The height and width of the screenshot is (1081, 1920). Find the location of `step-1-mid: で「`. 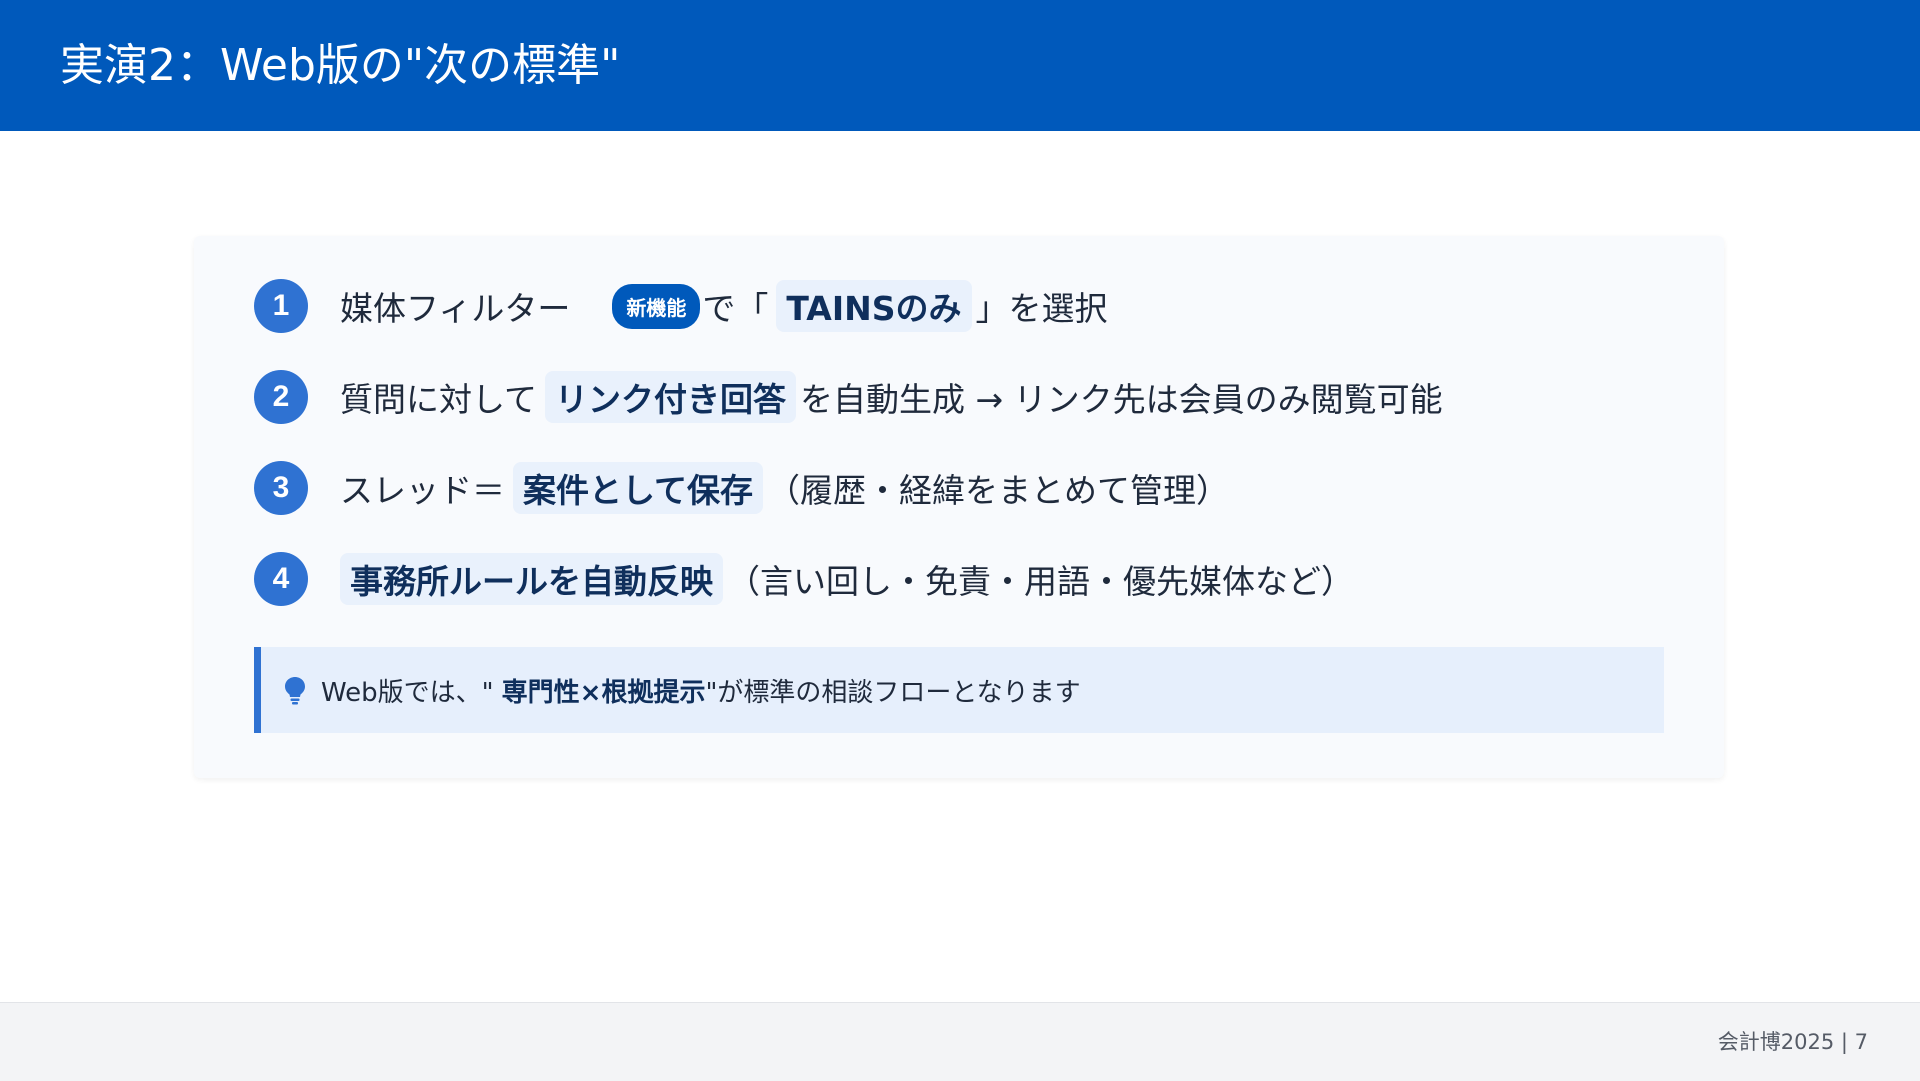

step-1-mid: で「 is located at coordinates (735, 308).